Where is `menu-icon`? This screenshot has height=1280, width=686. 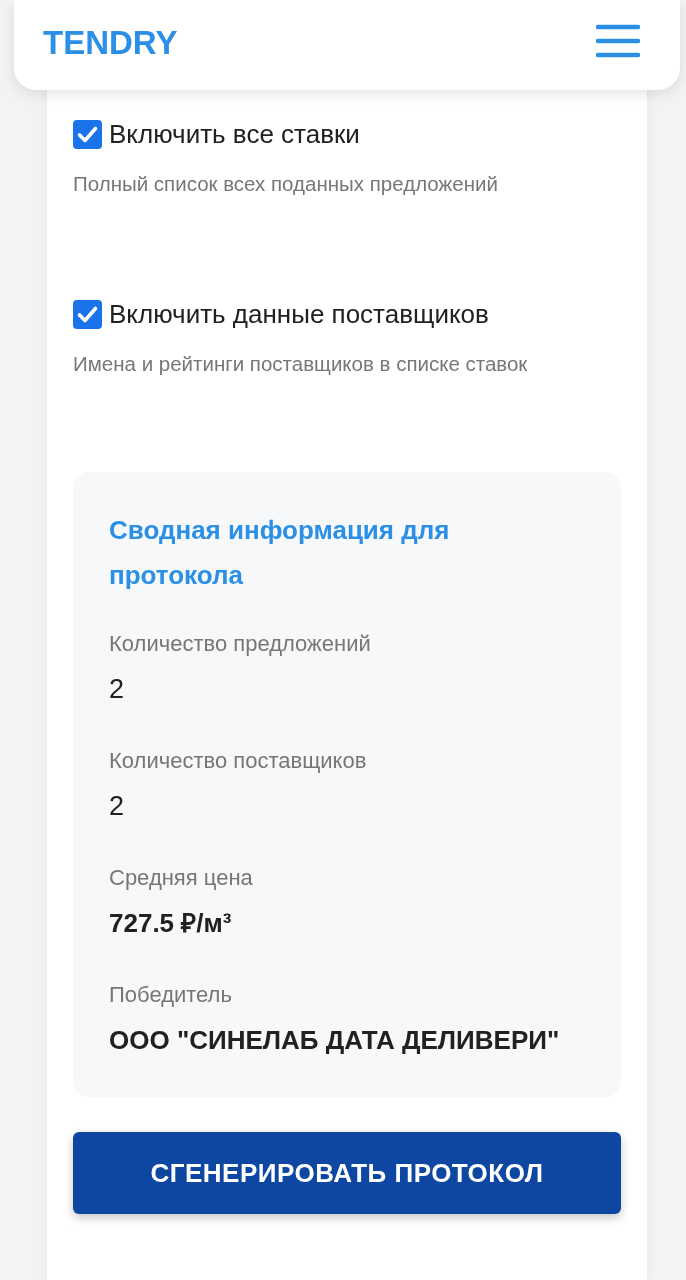 menu-icon is located at coordinates (618, 41).